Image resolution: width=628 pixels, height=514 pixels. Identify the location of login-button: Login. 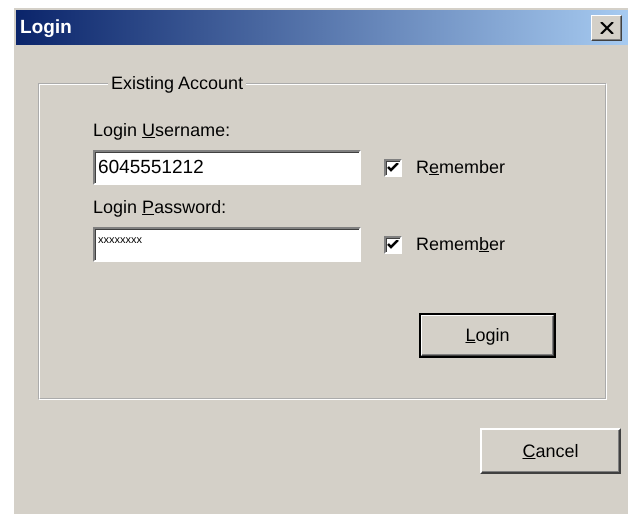
(487, 335).